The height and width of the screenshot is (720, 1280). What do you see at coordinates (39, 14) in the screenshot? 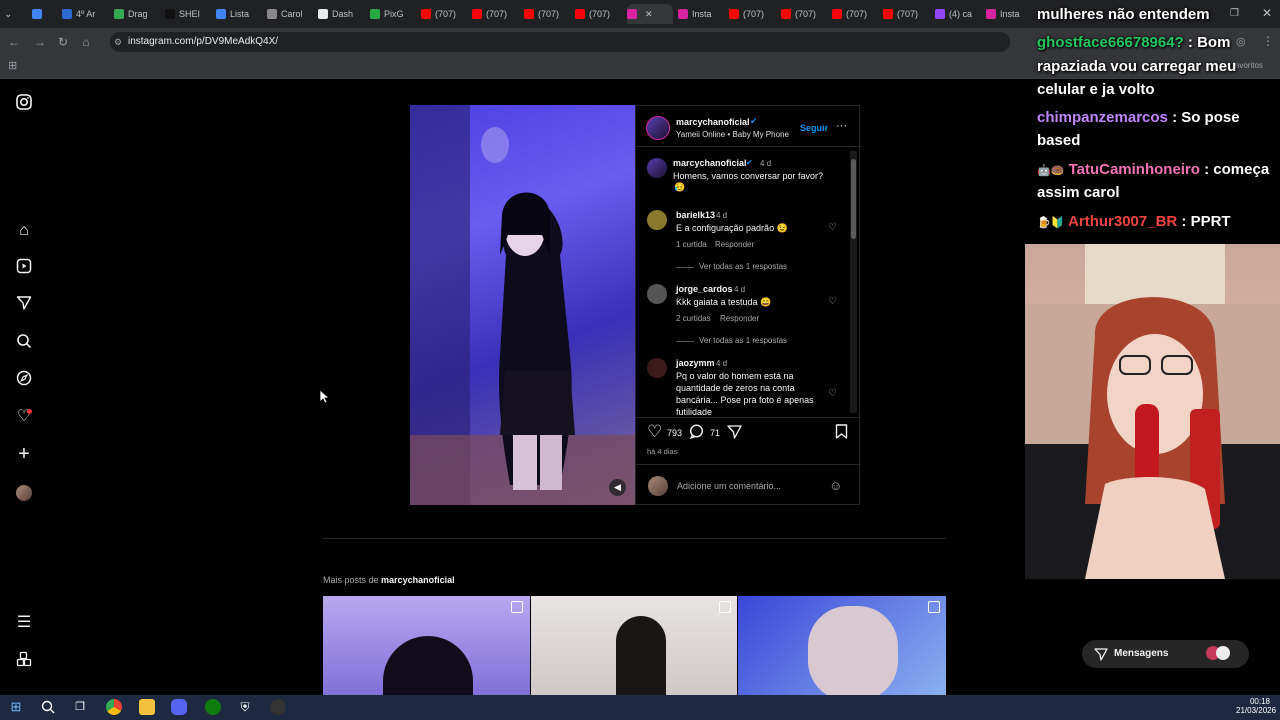
I see `pinned-tab` at bounding box center [39, 14].